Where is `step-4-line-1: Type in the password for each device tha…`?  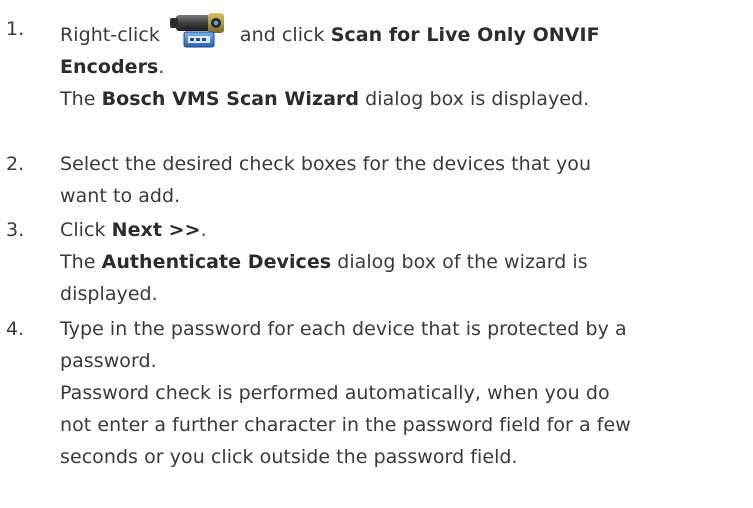
step-4-line-1: Type in the password for each device tha… is located at coordinates (343, 329).